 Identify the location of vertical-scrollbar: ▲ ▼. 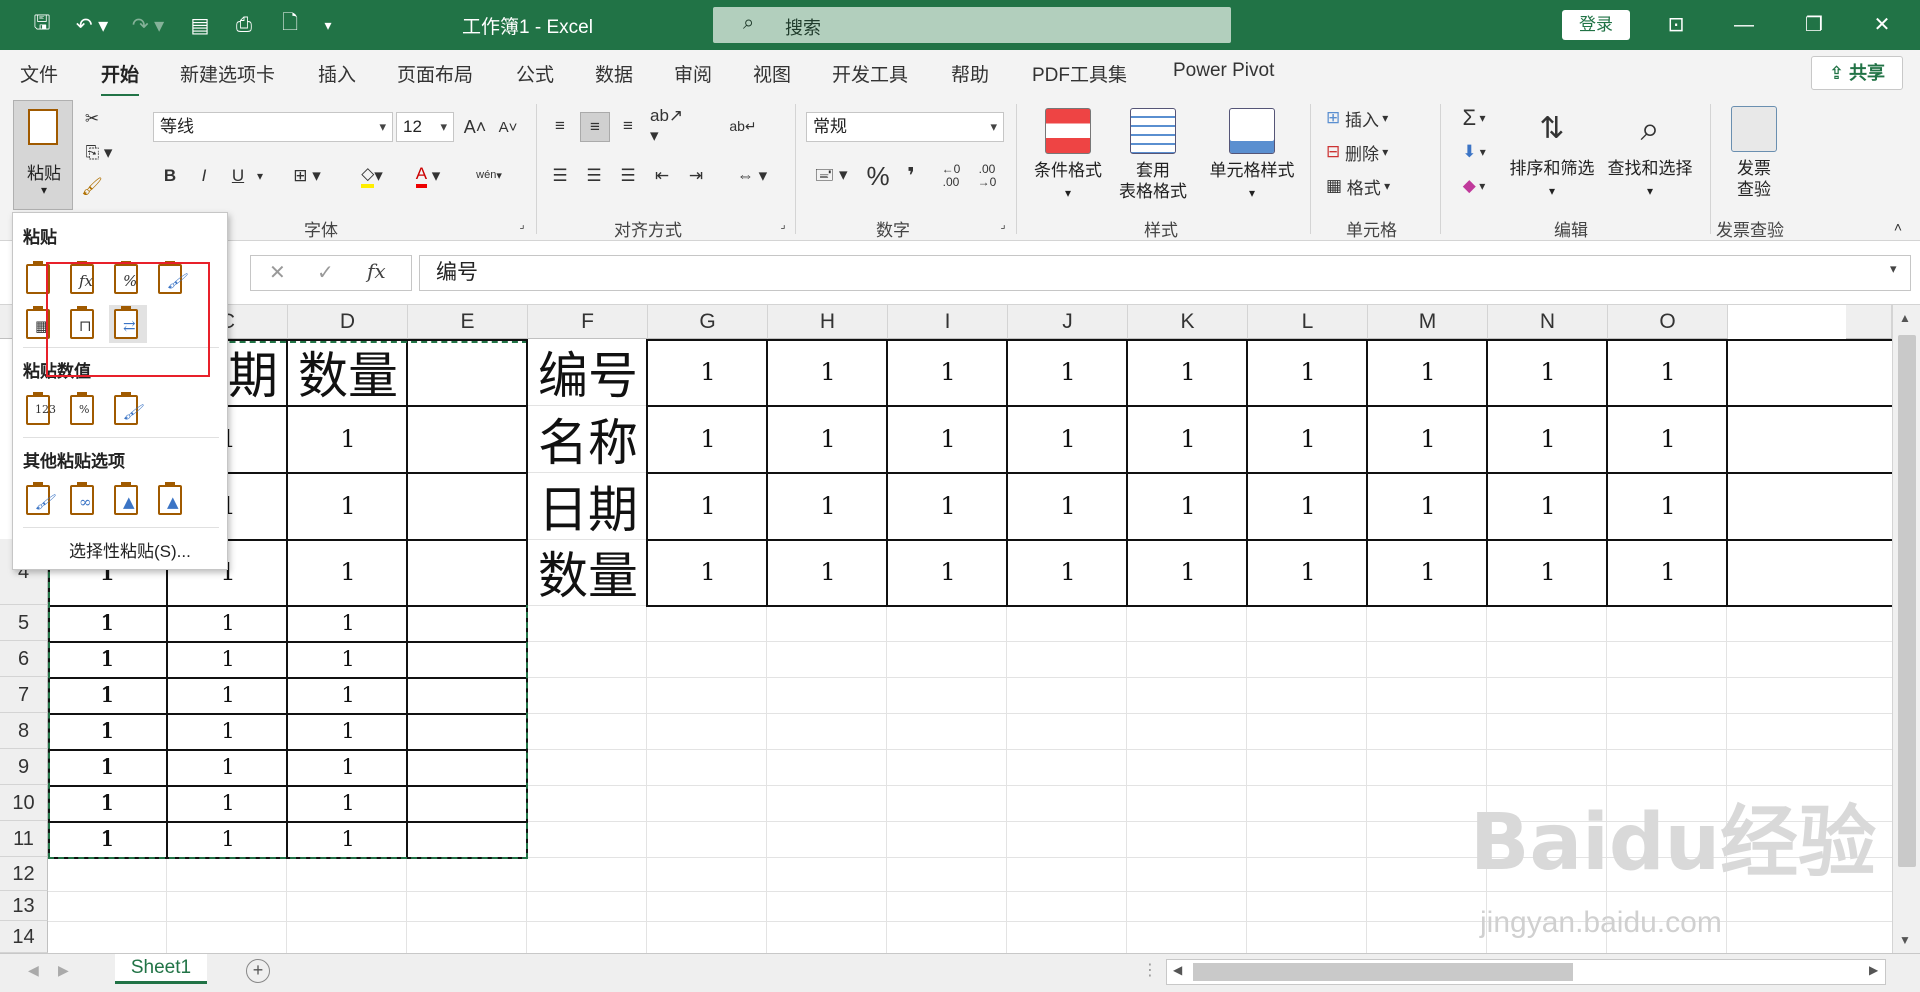
(1906, 629).